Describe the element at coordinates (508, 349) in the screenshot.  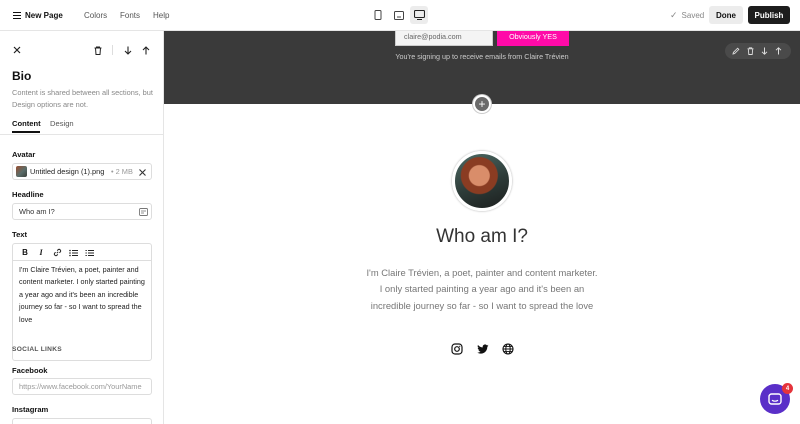
I see `globe-icon` at that location.